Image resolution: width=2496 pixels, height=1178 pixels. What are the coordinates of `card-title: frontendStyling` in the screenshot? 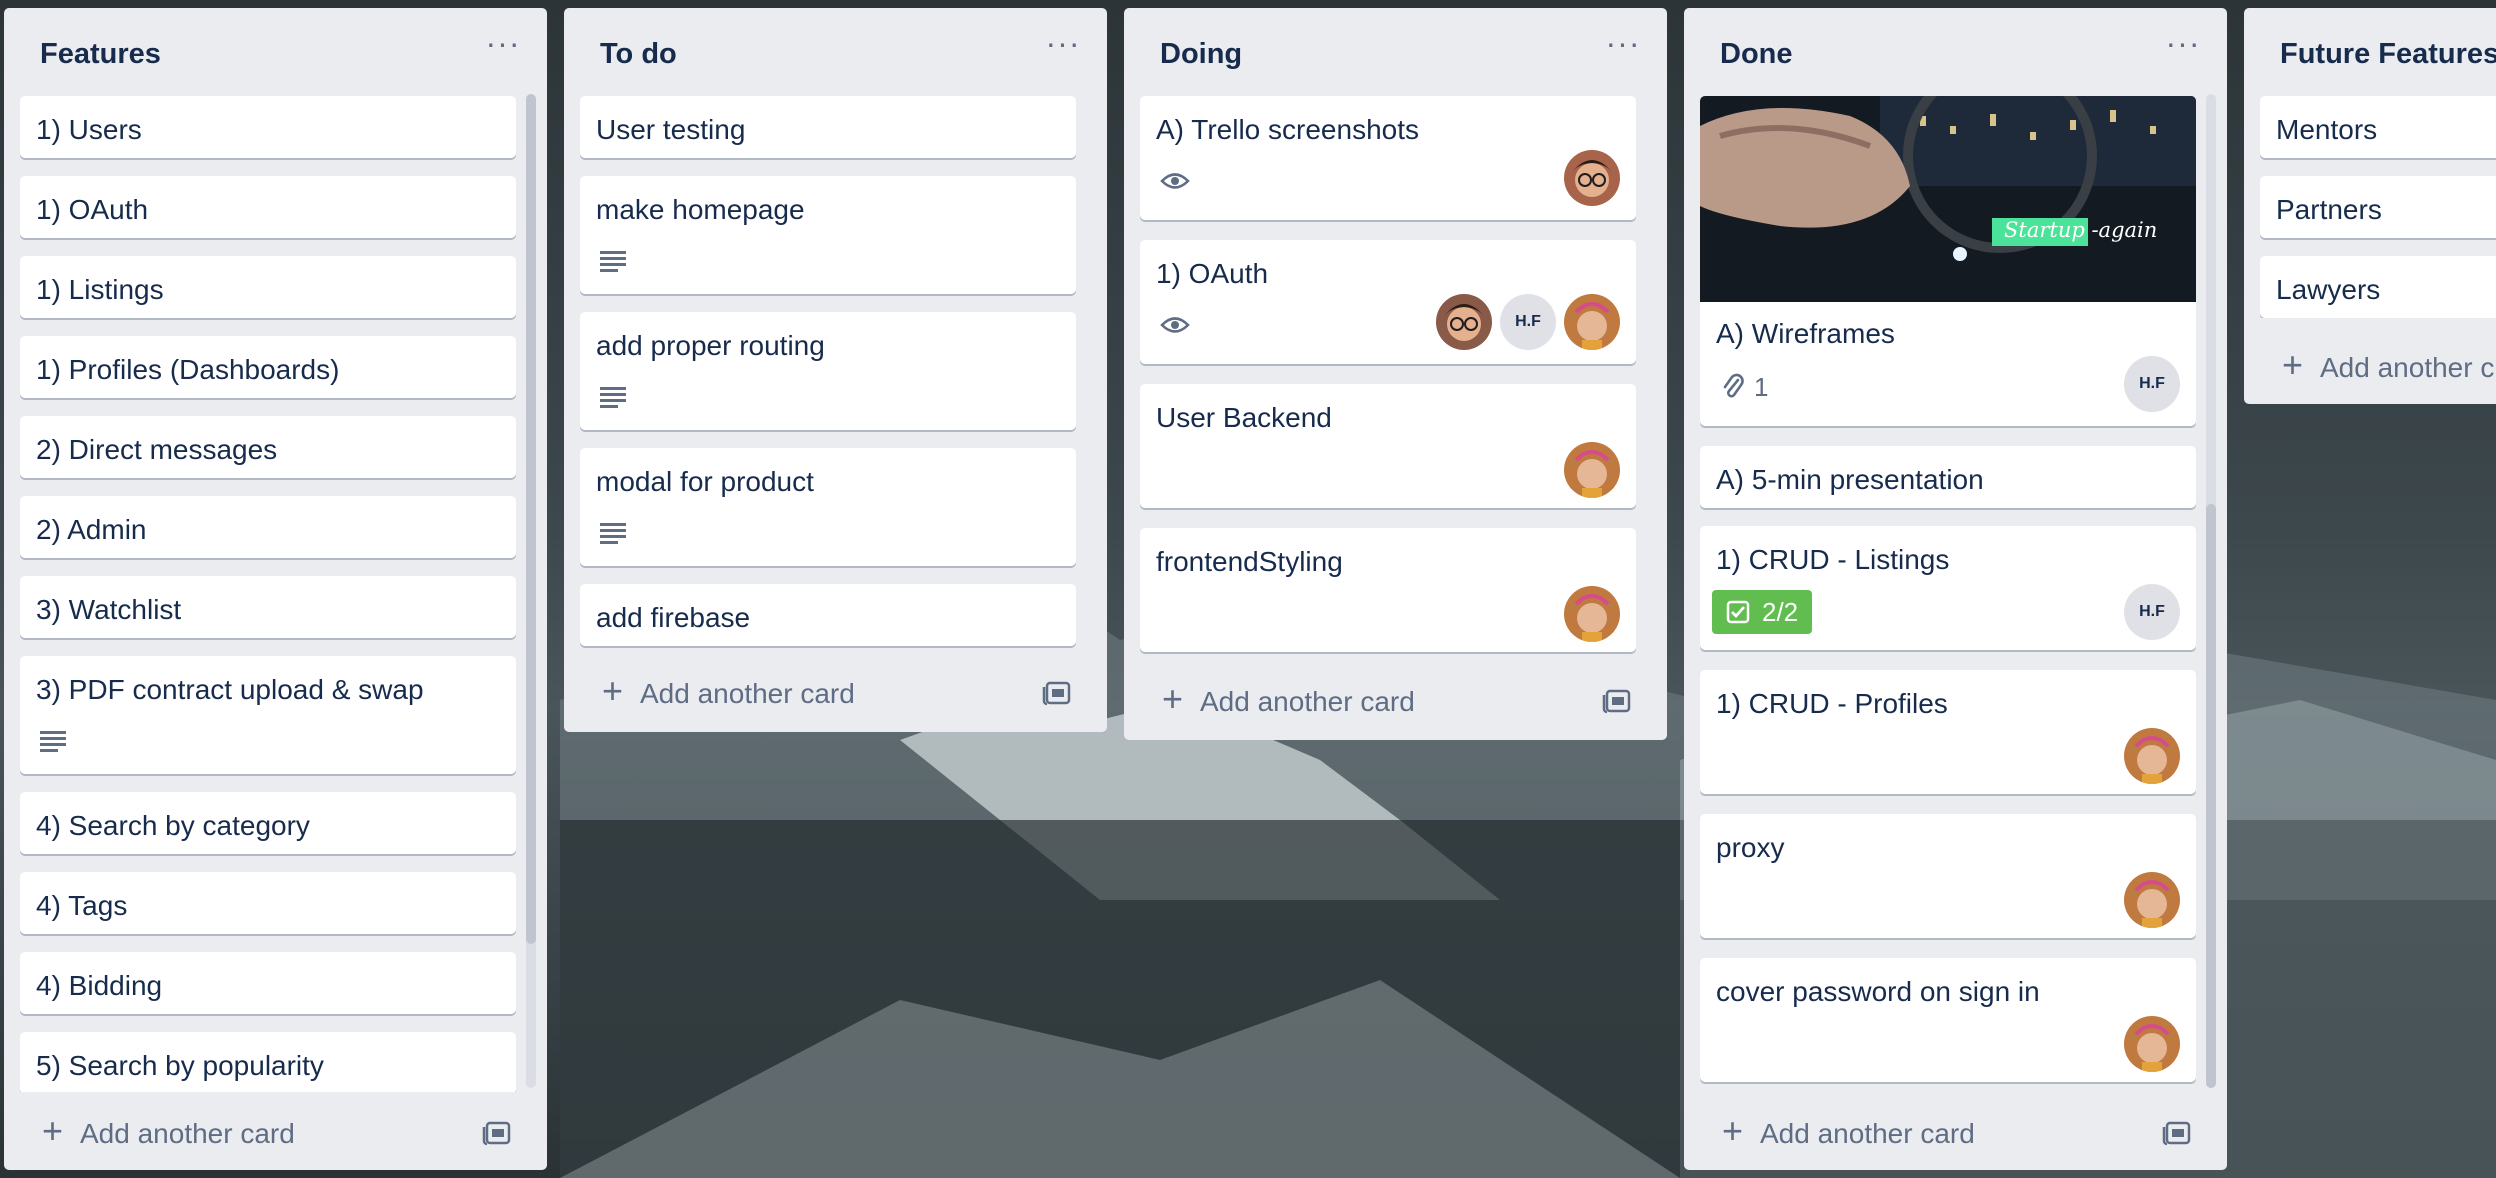 It's located at (1249, 561).